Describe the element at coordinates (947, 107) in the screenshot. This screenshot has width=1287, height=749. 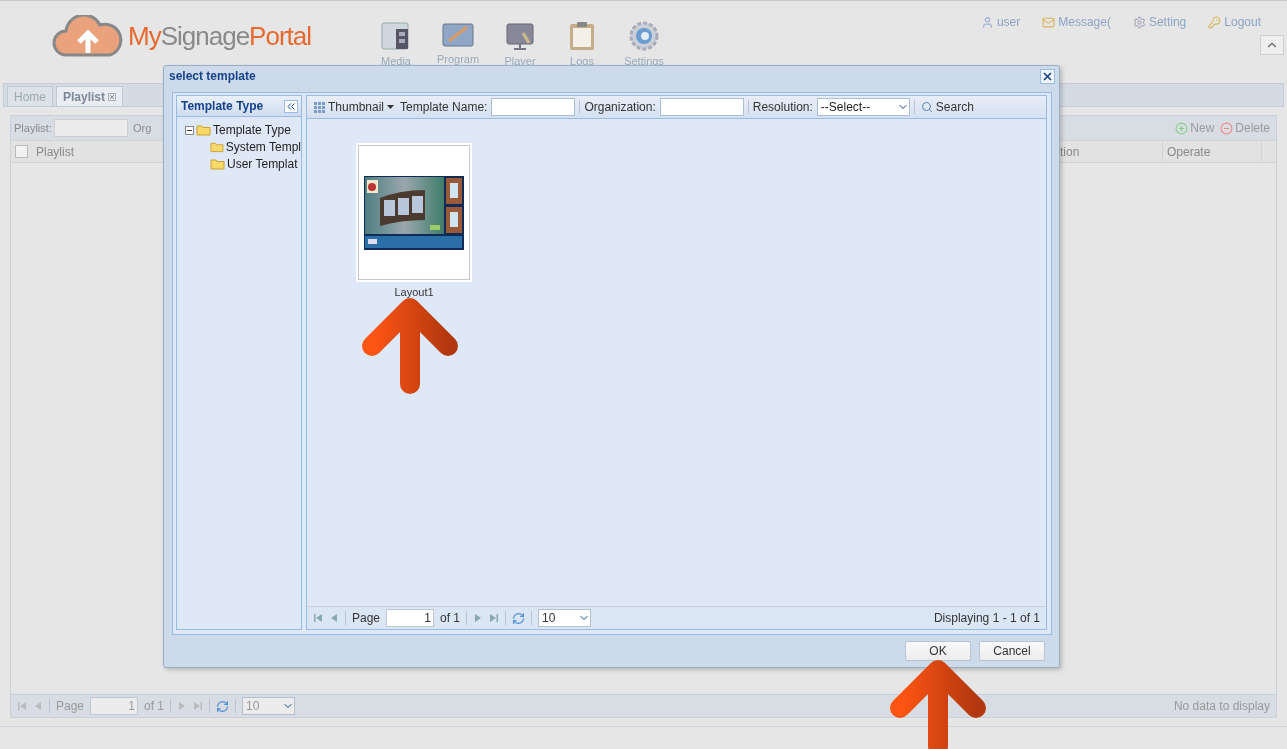
I see `search-button: Search` at that location.